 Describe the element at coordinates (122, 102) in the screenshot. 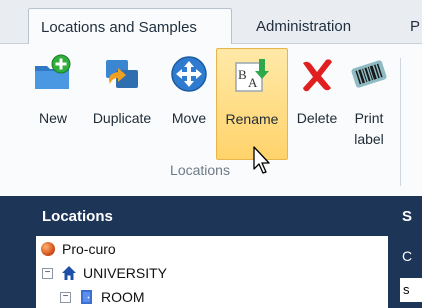

I see `duplicate-button: Duplicate` at that location.